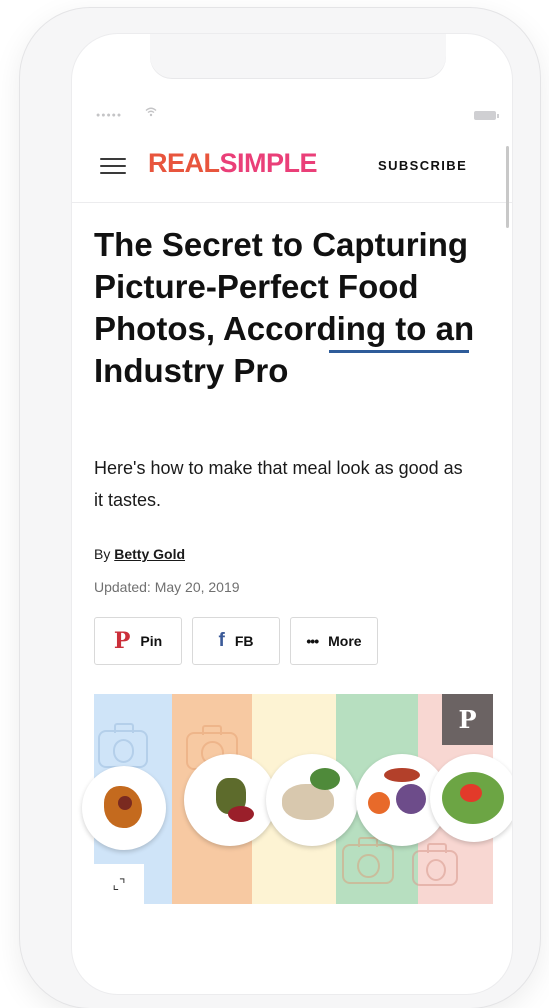 Image resolution: width=549 pixels, height=1008 pixels. What do you see at coordinates (230, 800) in the screenshot?
I see `plate-appetizer` at bounding box center [230, 800].